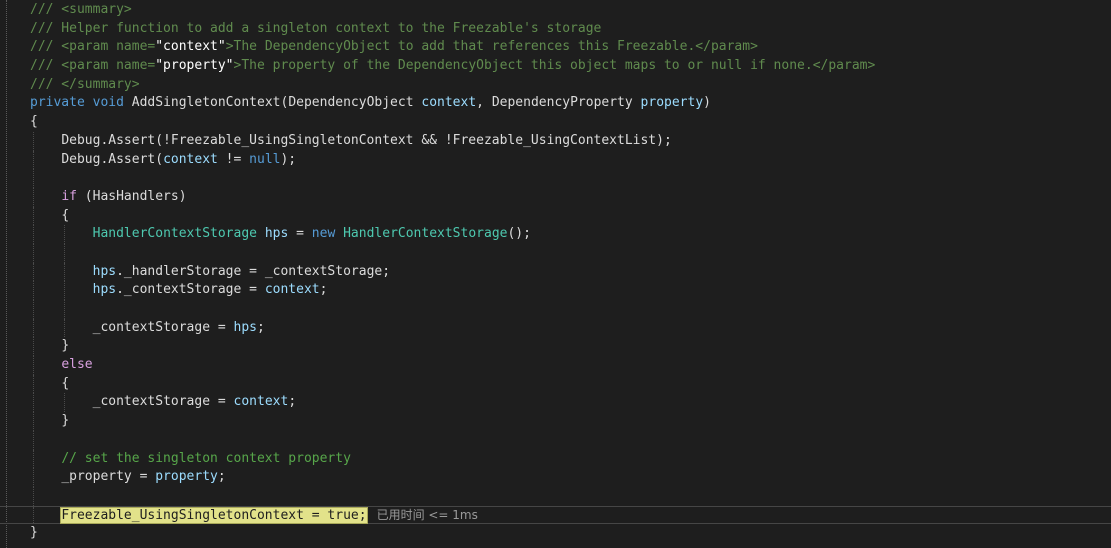 The width and height of the screenshot is (1111, 548). I want to click on doc-comment: /// <summary>, so click(81, 9).